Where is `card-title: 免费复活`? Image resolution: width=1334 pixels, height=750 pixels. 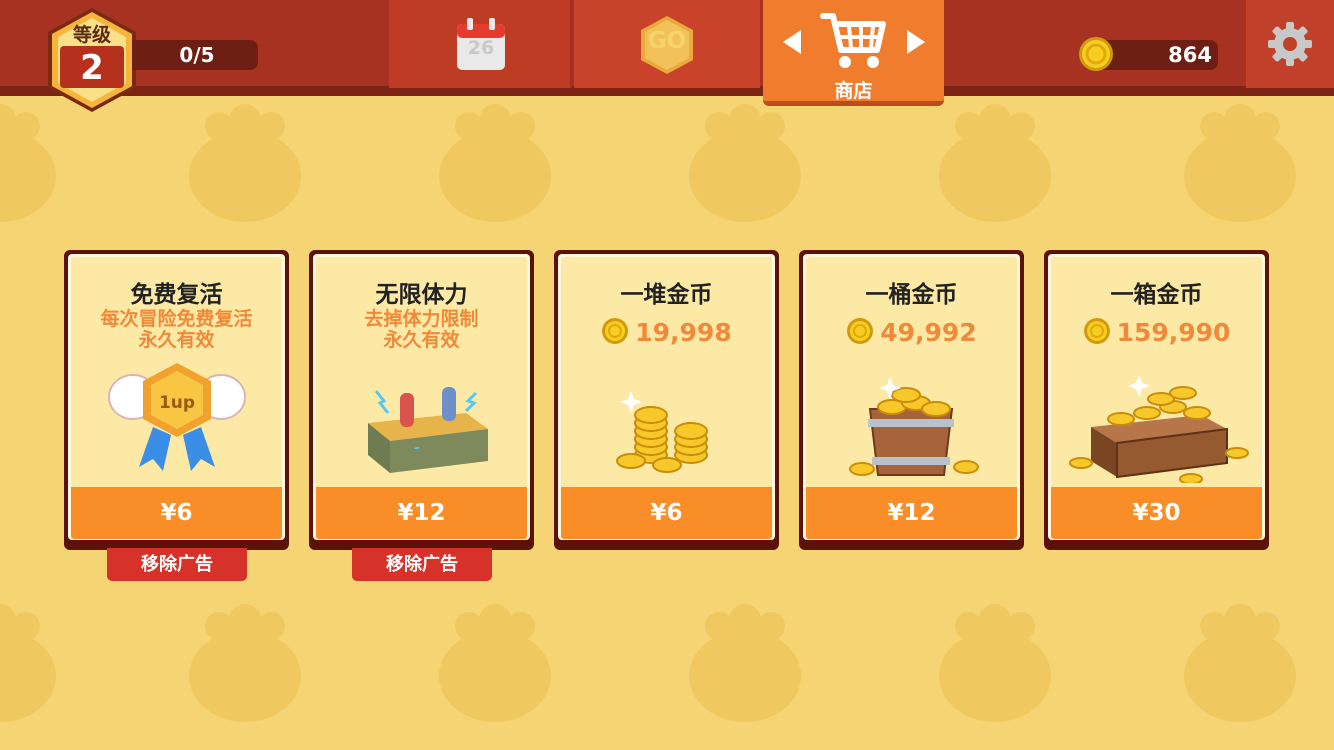 card-title: 免费复活 is located at coordinates (176, 295).